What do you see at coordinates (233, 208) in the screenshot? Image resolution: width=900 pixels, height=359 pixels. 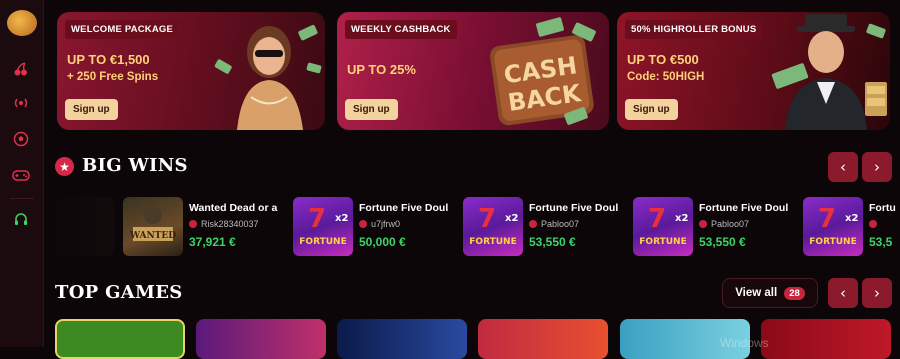 I see `win-game-name: Wanted Dead or a` at bounding box center [233, 208].